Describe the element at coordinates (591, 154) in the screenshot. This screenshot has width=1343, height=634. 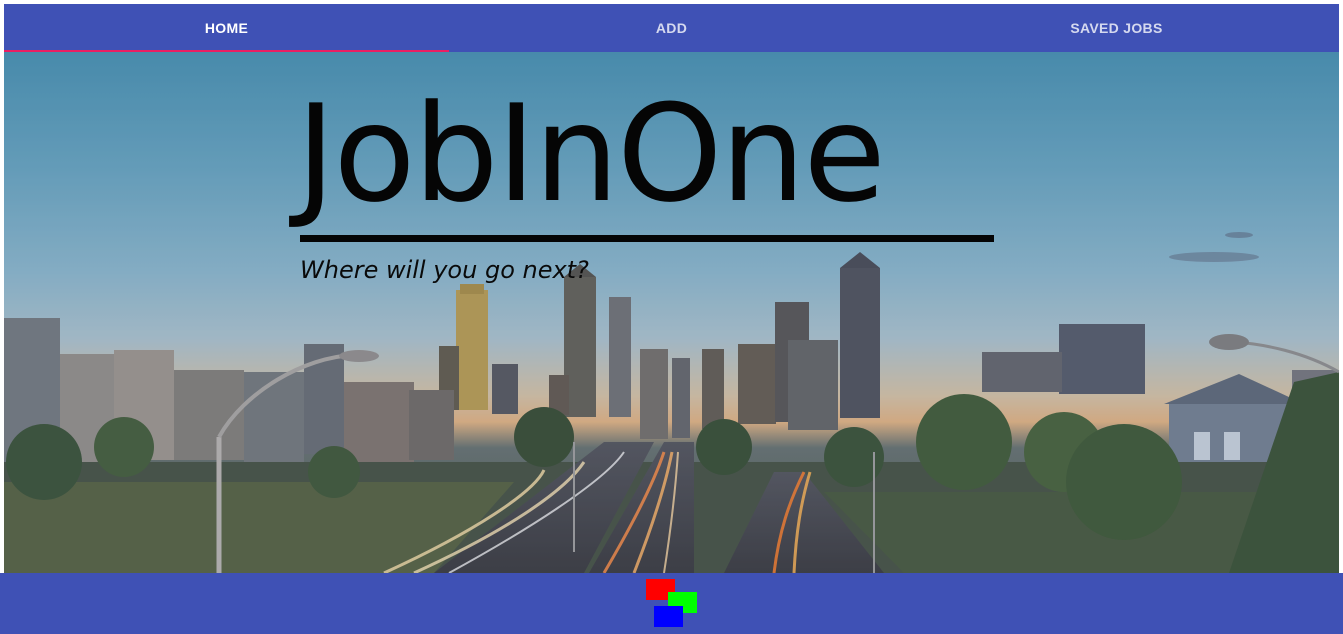
I see `brand-title: JobInOne` at that location.